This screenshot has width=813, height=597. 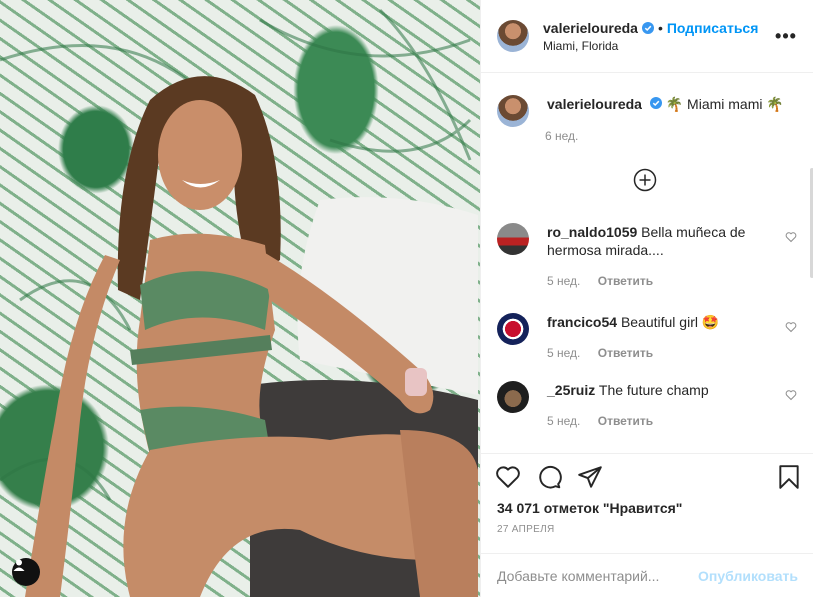 What do you see at coordinates (592, 232) in the screenshot?
I see `commenter-username: ro_naldo1059` at bounding box center [592, 232].